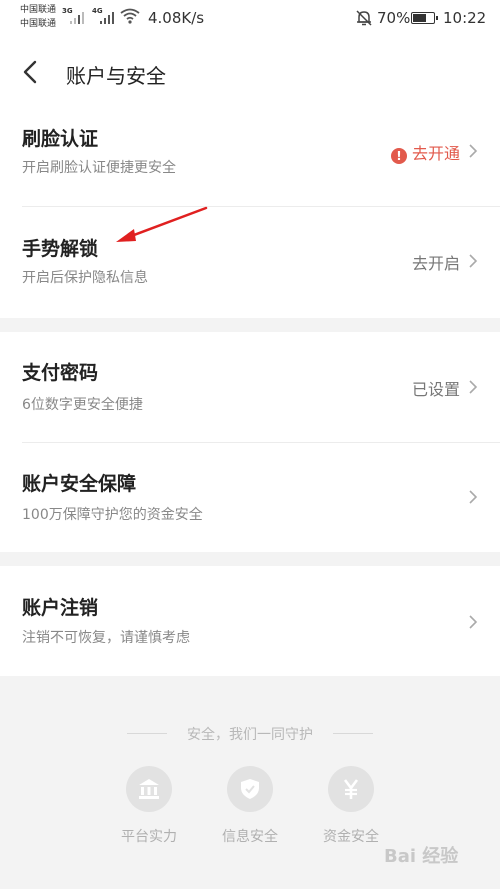 Image resolution: width=500 pixels, height=889 pixels. What do you see at coordinates (162, 224) in the screenshot?
I see `annotation-arrow-icon` at bounding box center [162, 224].